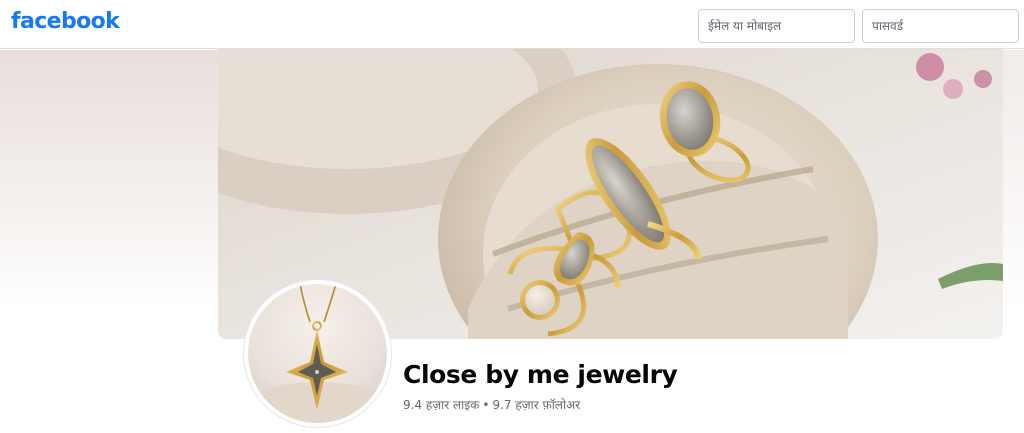 The width and height of the screenshot is (1024, 433). I want to click on password-input, so click(940, 26).